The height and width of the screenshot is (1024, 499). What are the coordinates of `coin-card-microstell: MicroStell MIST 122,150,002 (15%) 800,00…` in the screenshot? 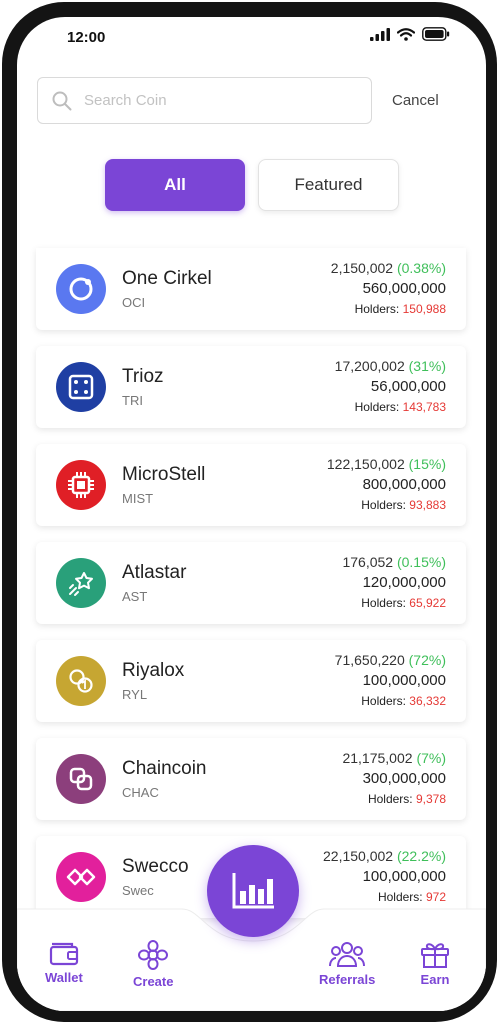 It's located at (251, 485).